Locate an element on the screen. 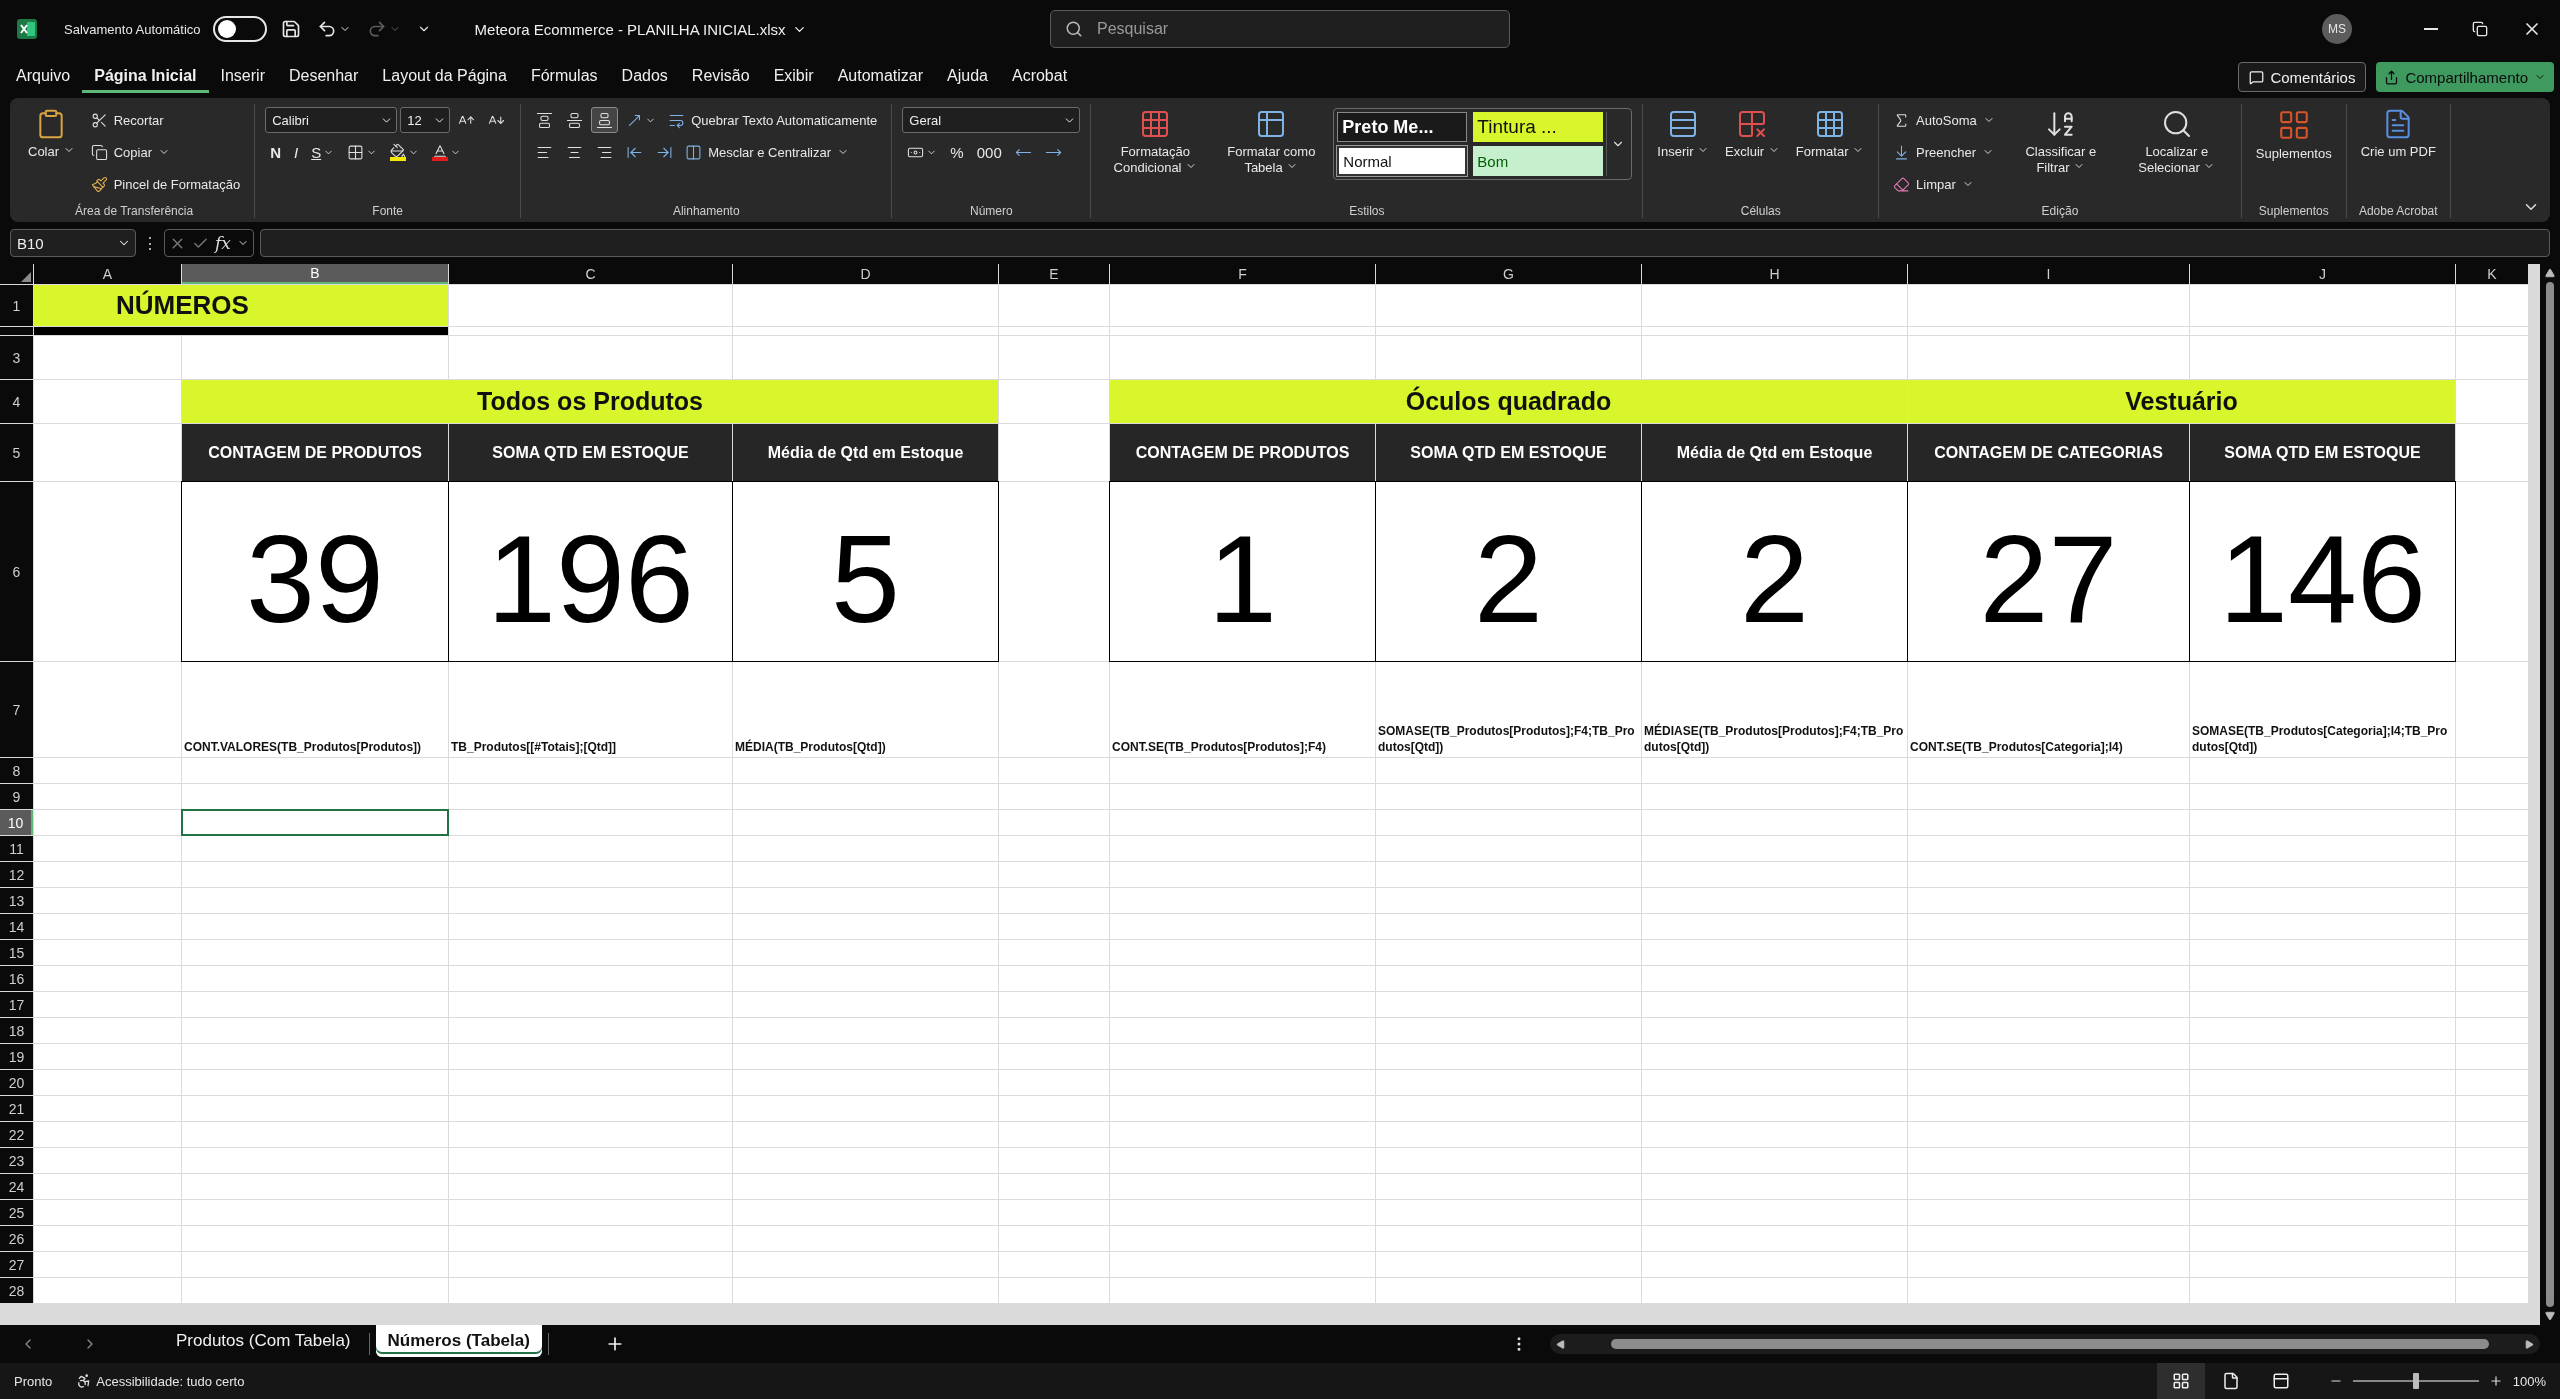 The height and width of the screenshot is (1399, 2560). formula-input is located at coordinates (1404, 243).